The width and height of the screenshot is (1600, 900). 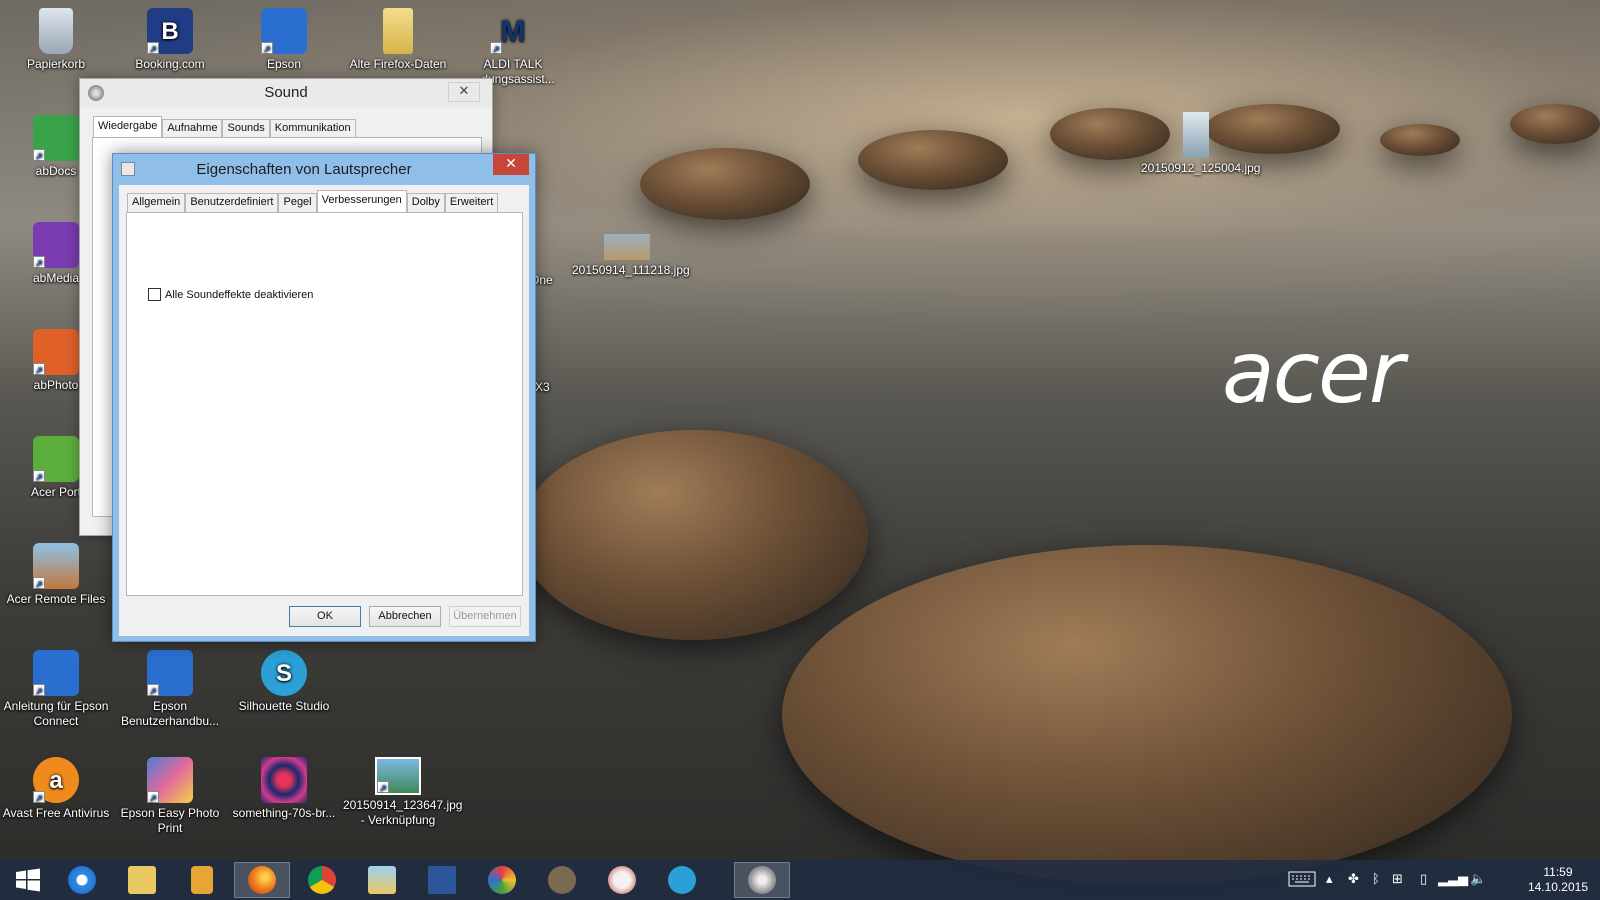 I want to click on tab-aufnahme: Aufnahme, so click(x=192, y=128).